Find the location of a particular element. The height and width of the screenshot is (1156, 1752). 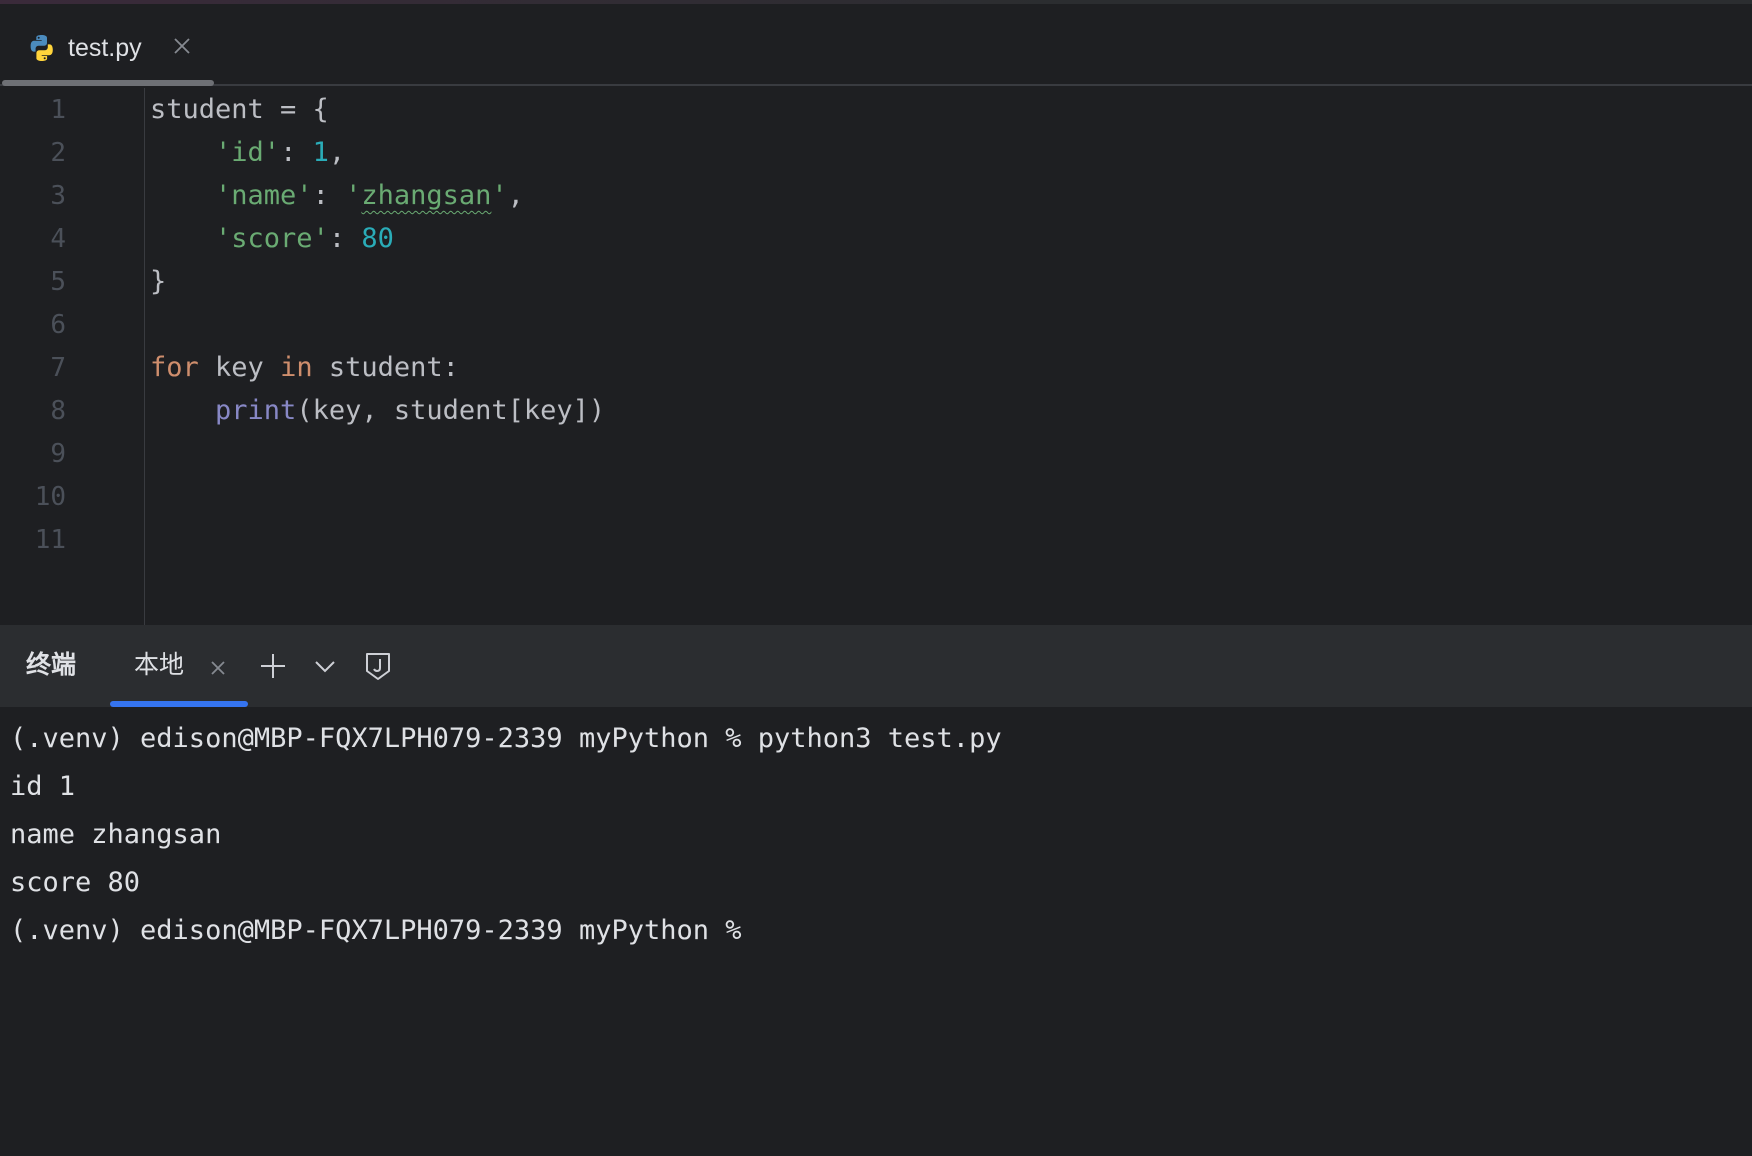

editor-tab-bar: test.py is located at coordinates (876, 45).